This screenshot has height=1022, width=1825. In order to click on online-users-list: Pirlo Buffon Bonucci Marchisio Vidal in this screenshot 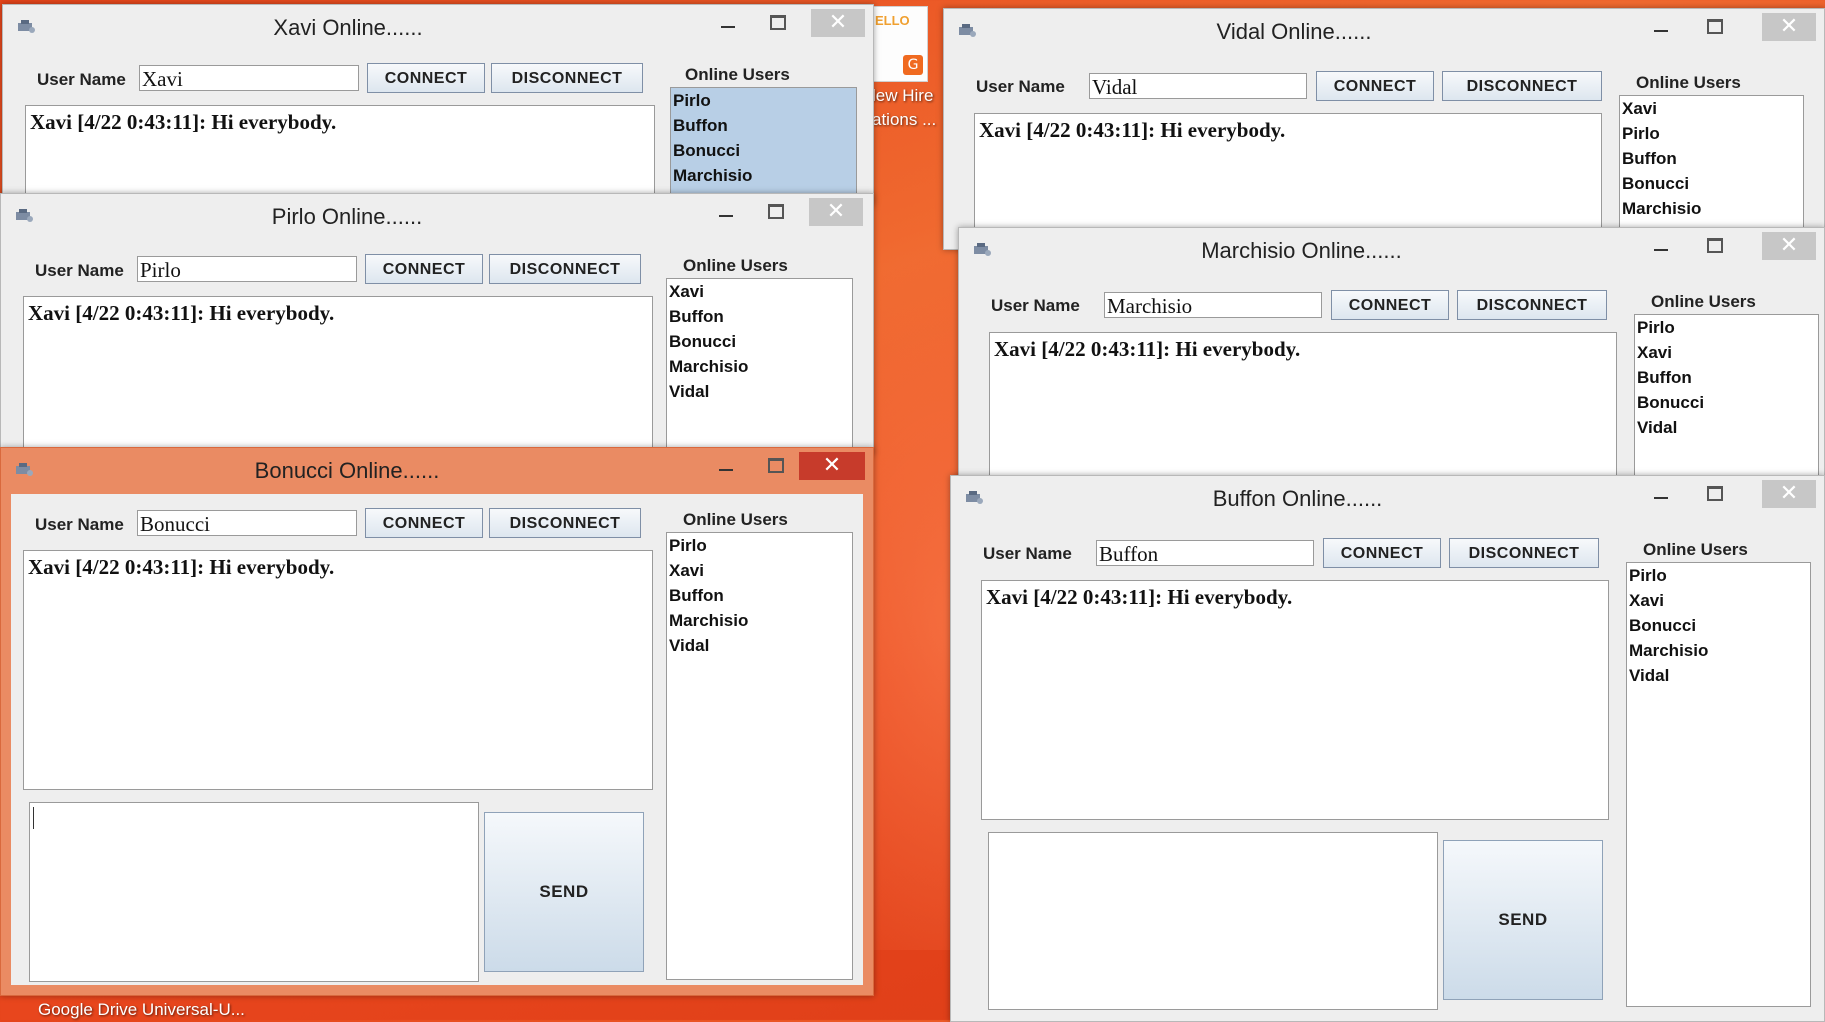, I will do `click(763, 146)`.